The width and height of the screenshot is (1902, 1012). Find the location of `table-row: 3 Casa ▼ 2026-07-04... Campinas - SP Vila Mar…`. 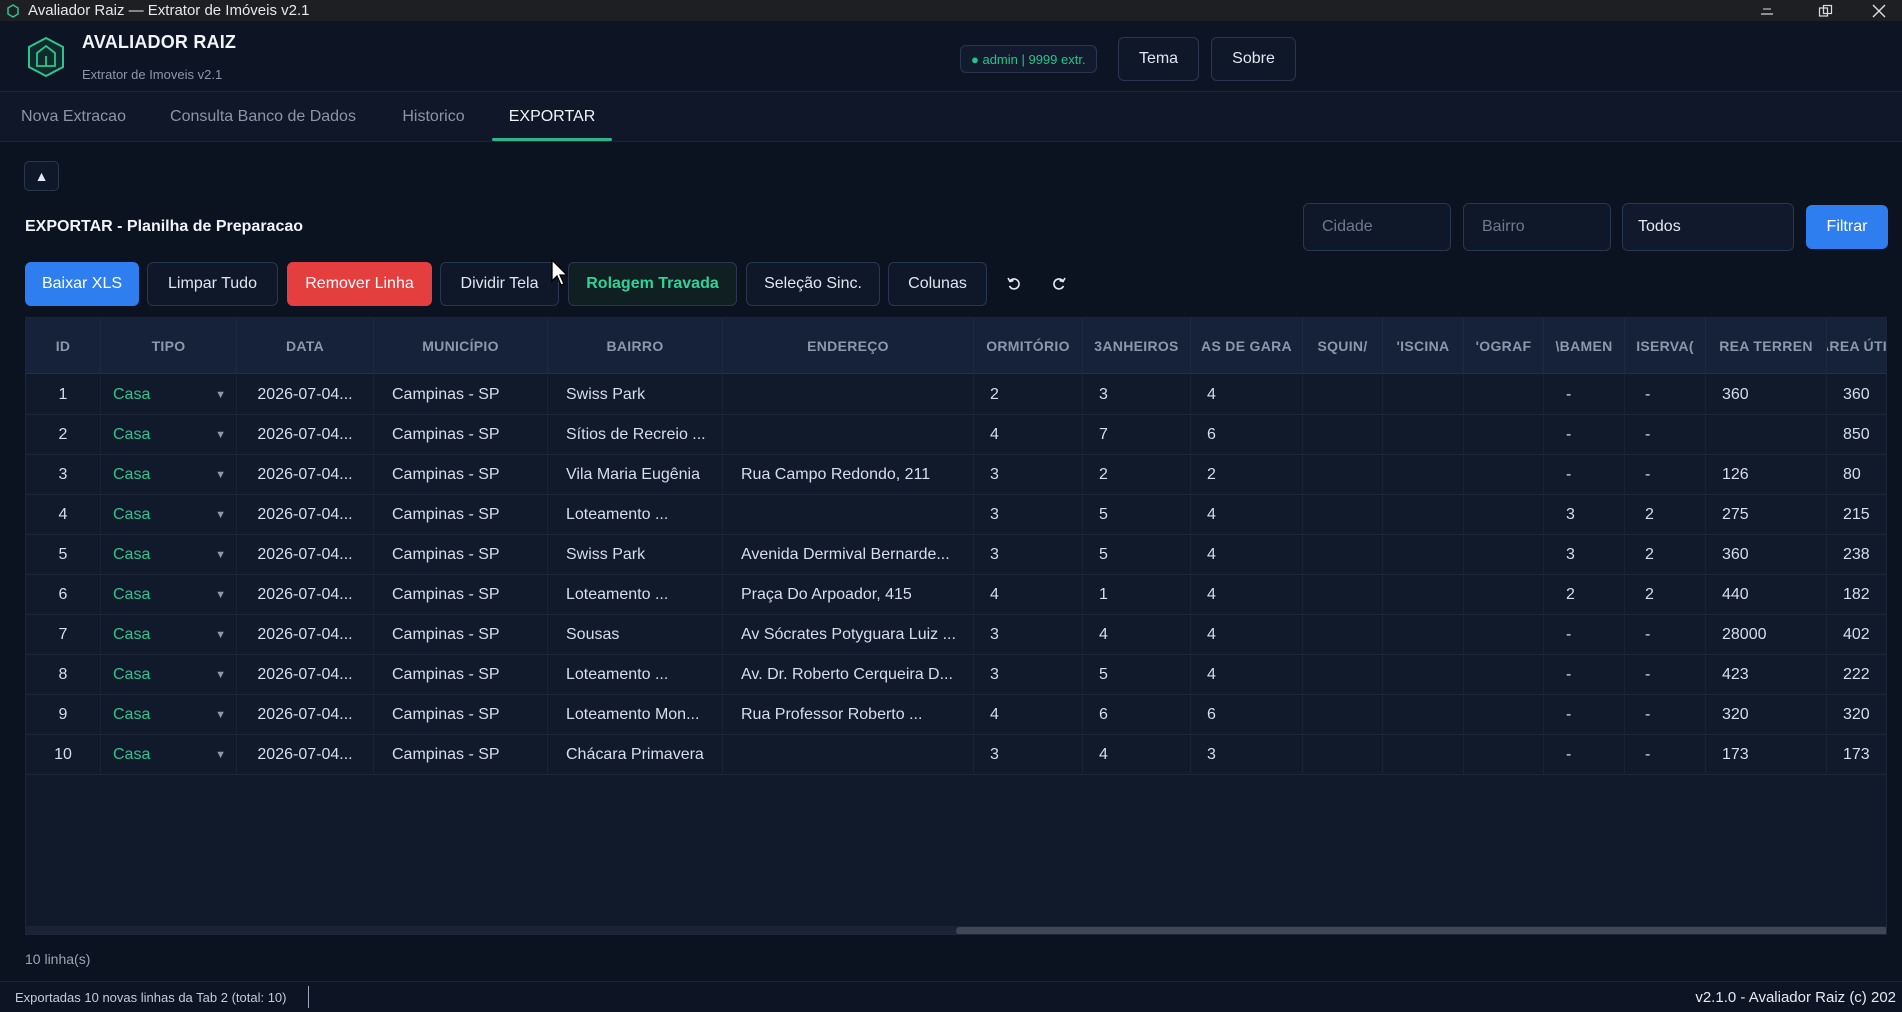

table-row: 3 Casa ▼ 2026-07-04... Campinas - SP Vila Mar… is located at coordinates (956, 475).